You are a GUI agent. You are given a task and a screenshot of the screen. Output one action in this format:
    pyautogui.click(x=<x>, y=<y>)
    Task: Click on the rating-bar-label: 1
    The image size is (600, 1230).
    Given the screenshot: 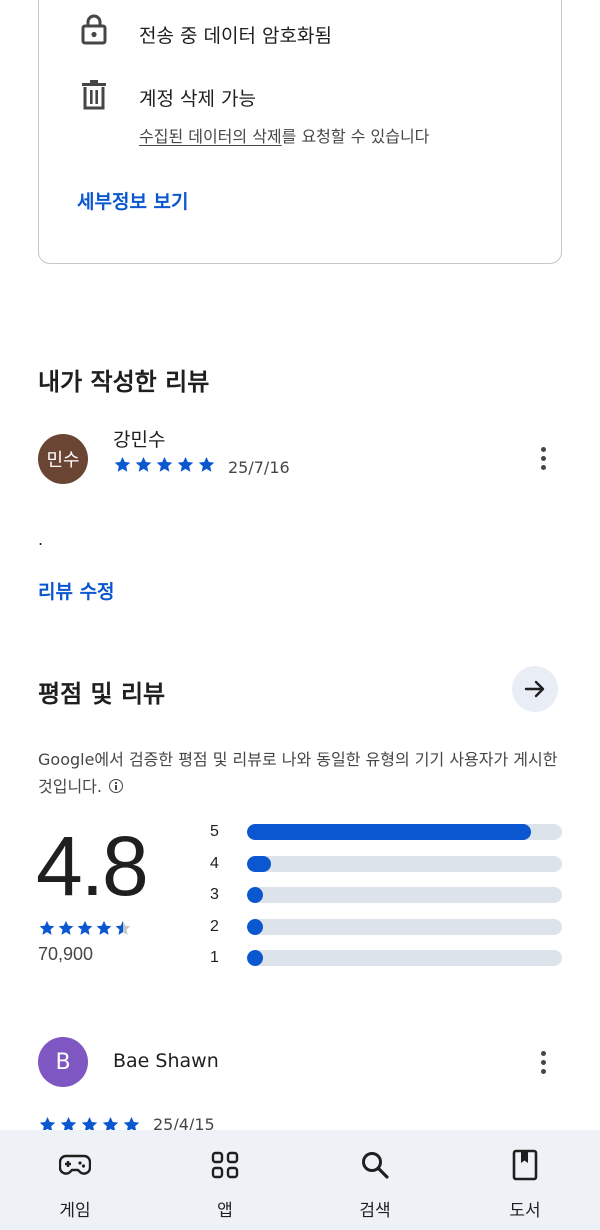 What is the action you would take?
    pyautogui.click(x=214, y=957)
    